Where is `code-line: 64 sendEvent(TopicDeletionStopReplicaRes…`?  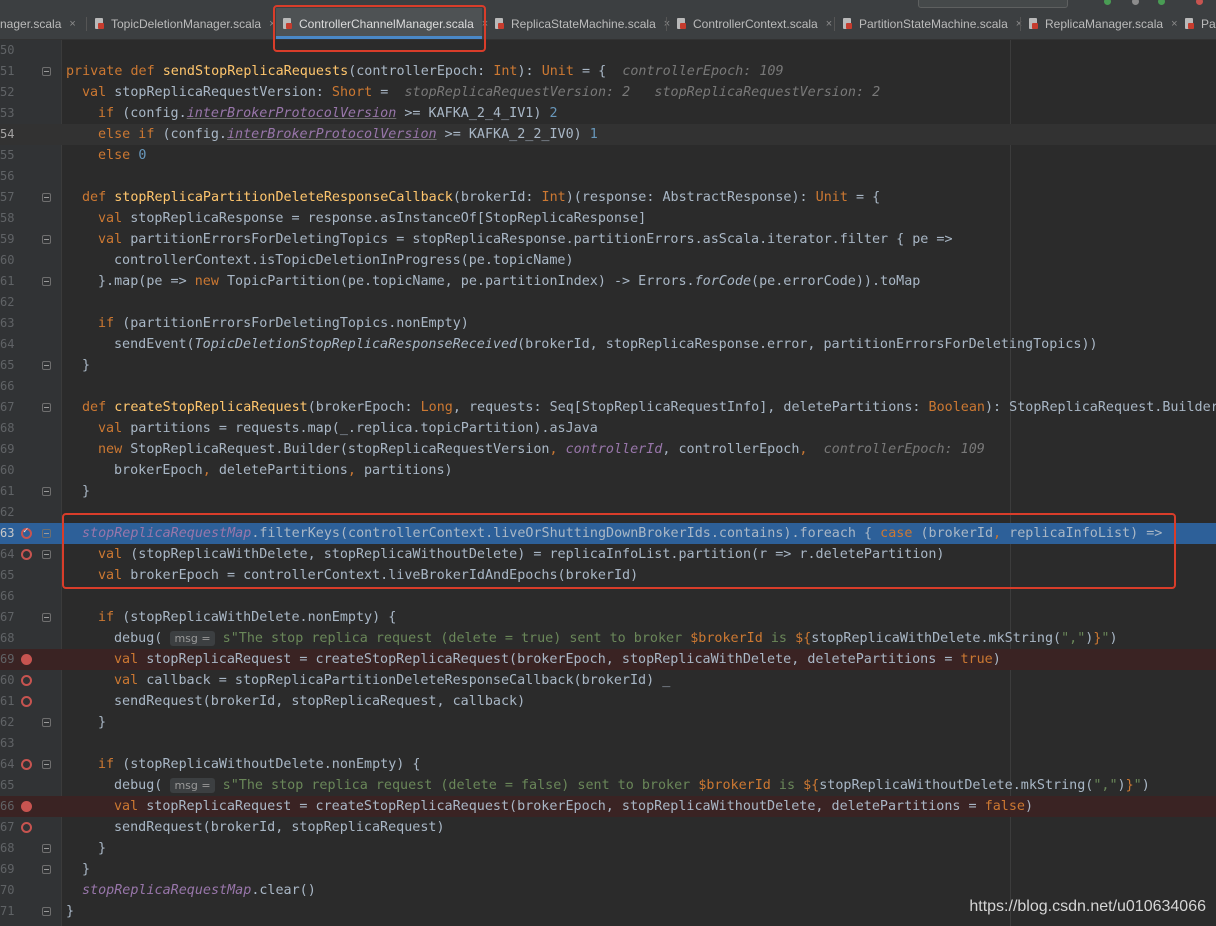 code-line: 64 sendEvent(TopicDeletionStopReplicaRes… is located at coordinates (608, 344).